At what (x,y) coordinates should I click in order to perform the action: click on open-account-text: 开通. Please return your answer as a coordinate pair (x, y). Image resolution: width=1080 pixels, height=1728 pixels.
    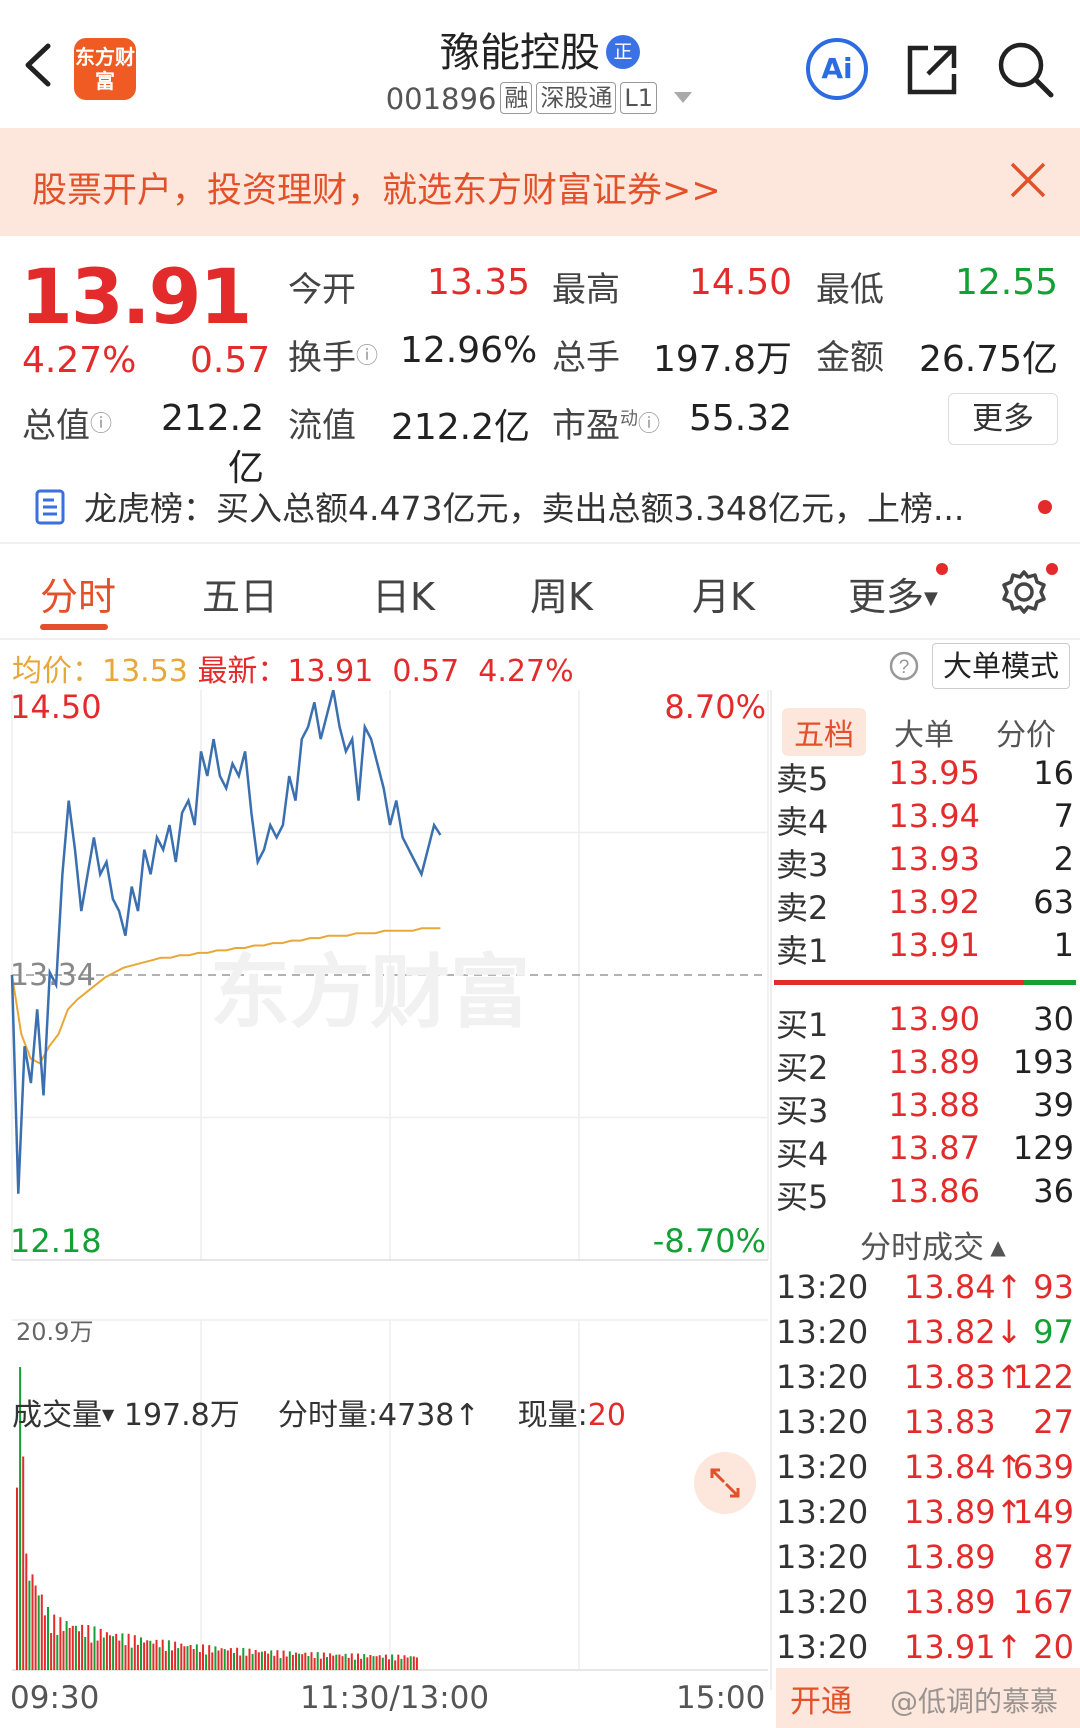
    Looking at the image, I should click on (821, 1698).